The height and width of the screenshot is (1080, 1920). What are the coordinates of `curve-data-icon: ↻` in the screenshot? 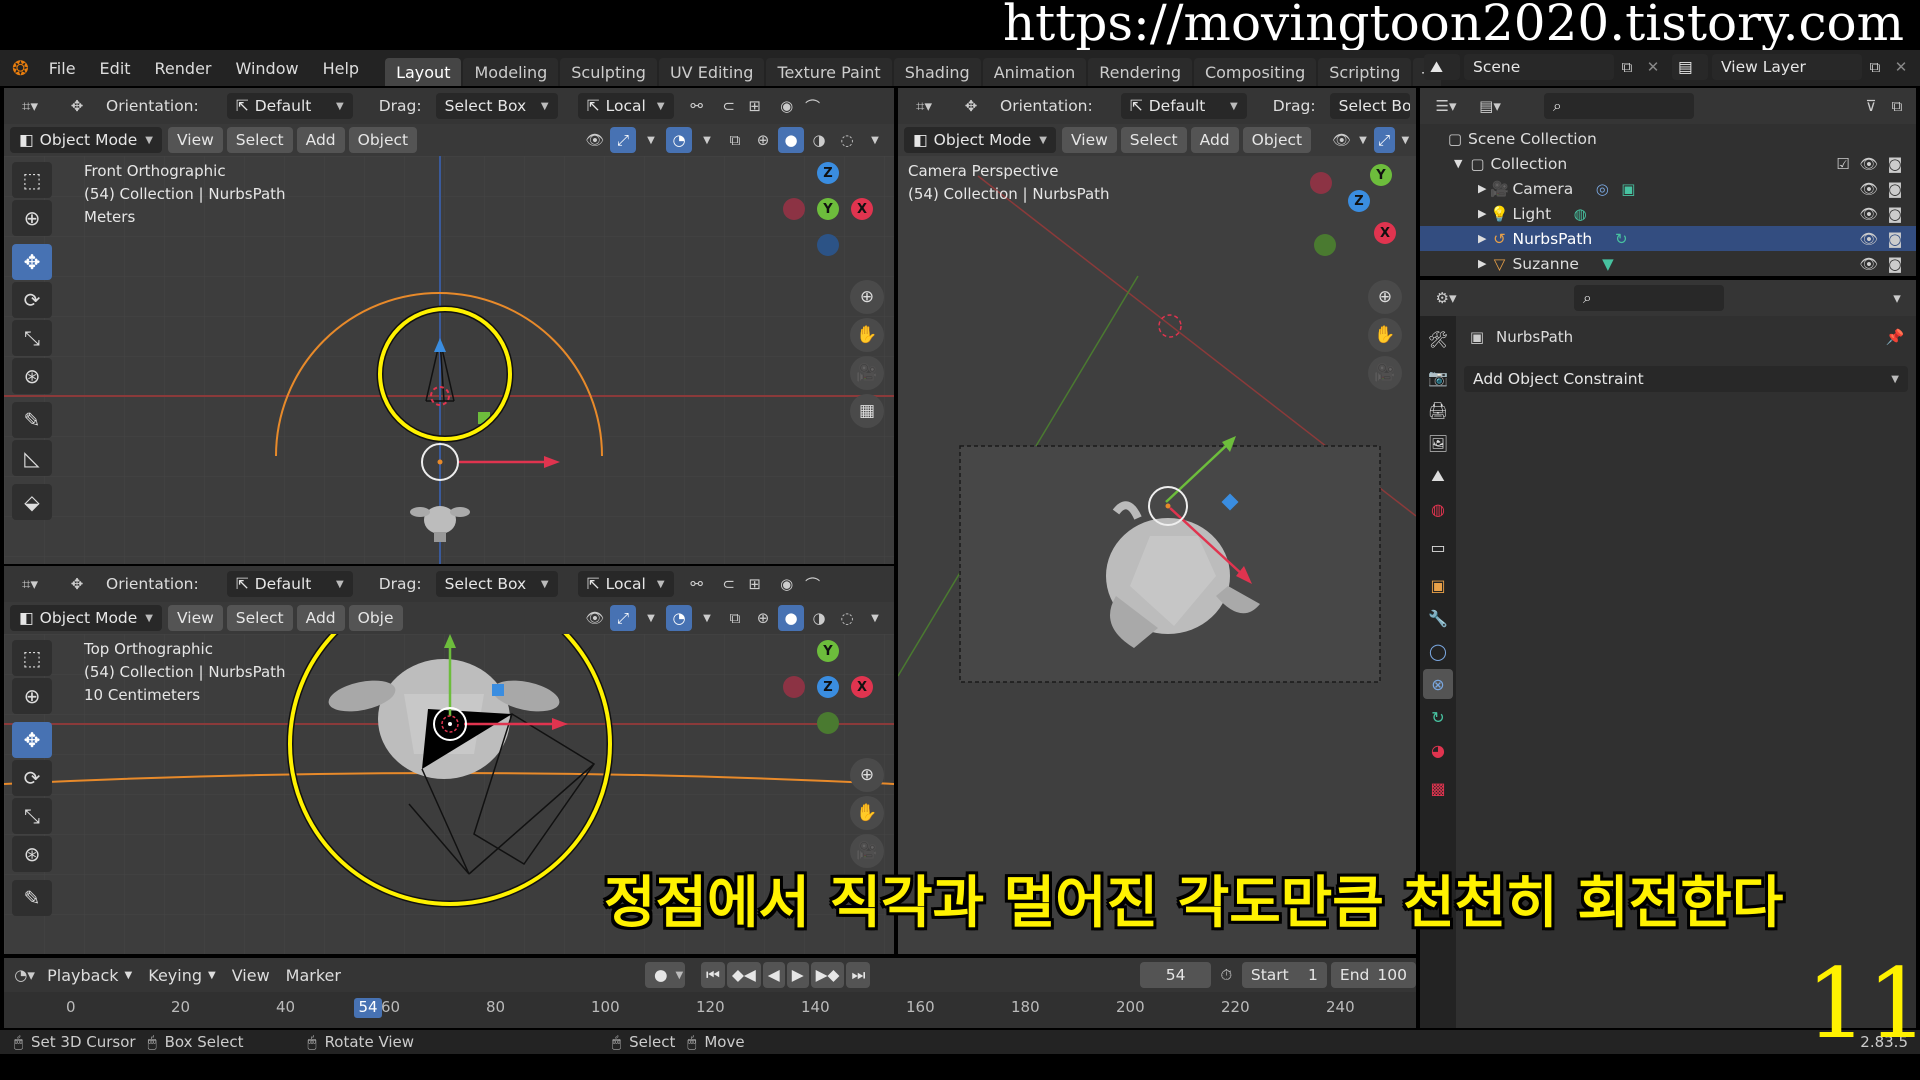 It's located at (1621, 239).